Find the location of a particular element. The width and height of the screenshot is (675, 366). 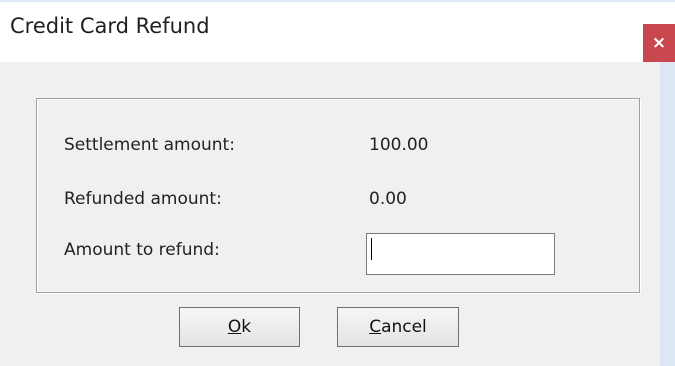

close-button: × is located at coordinates (659, 43).